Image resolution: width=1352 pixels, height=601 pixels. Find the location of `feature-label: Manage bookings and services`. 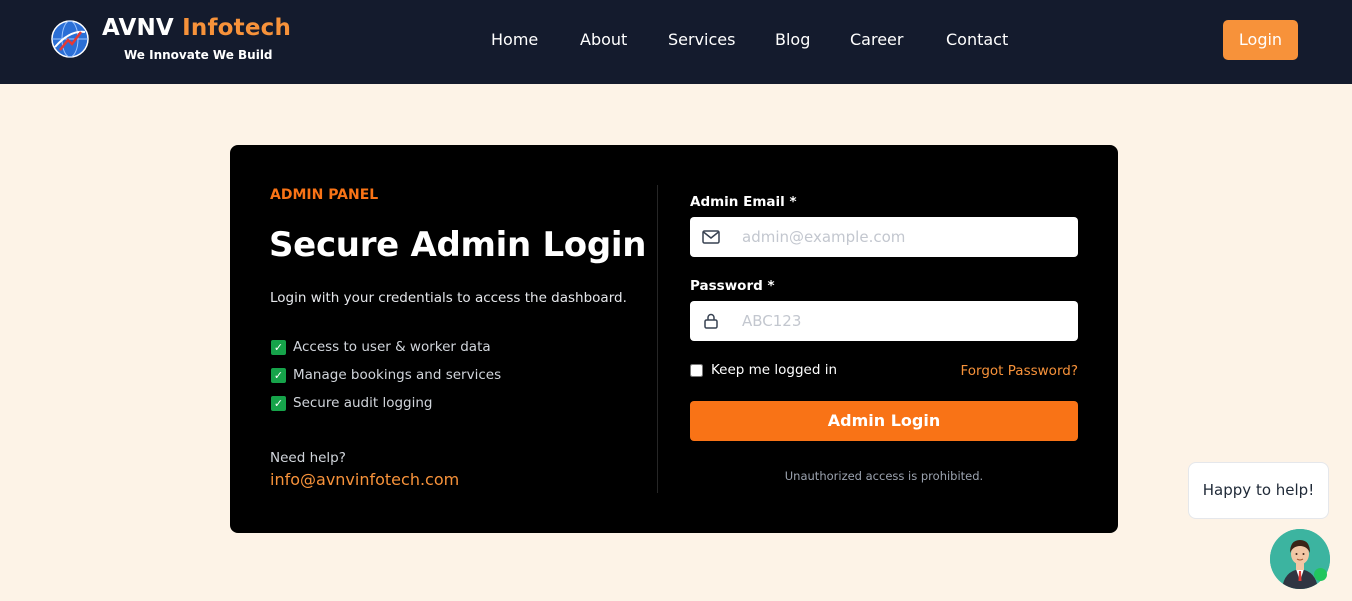

feature-label: Manage bookings and services is located at coordinates (397, 375).